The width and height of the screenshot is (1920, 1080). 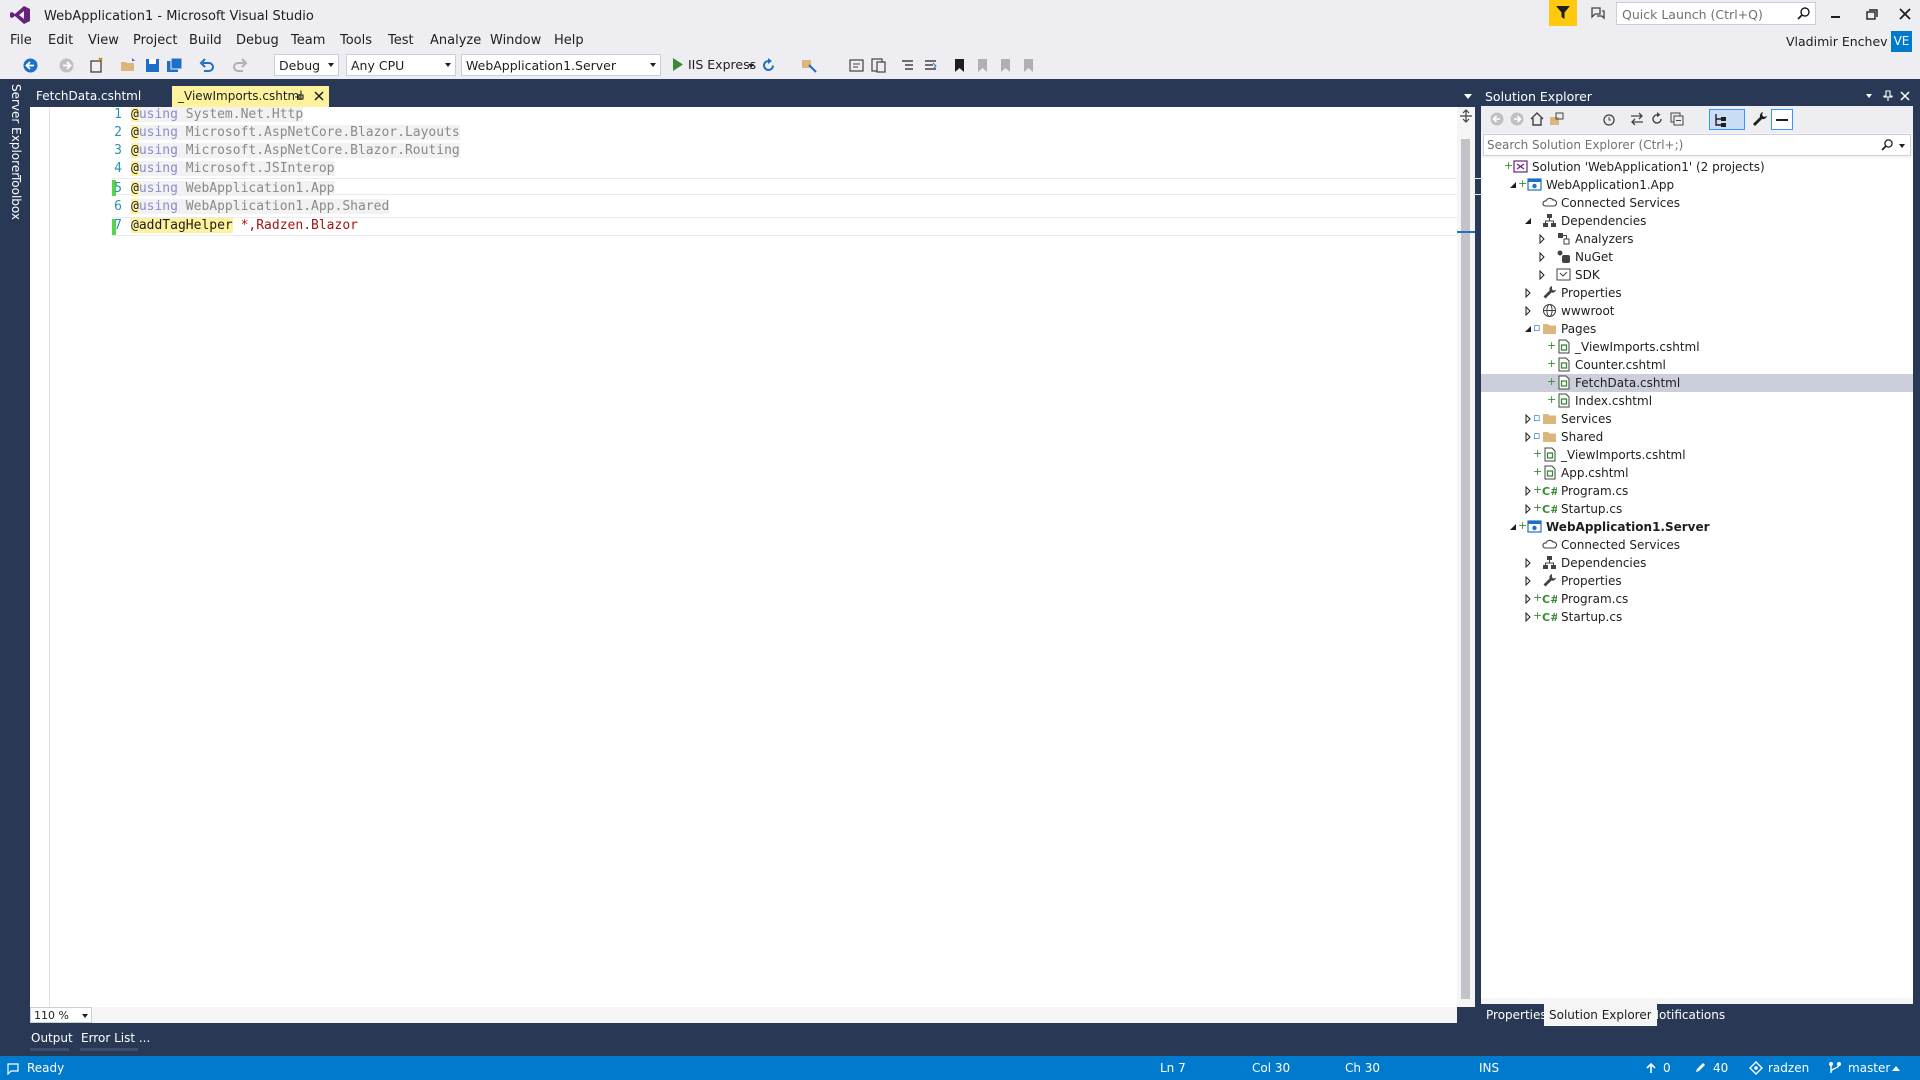 What do you see at coordinates (1687, 1015) in the screenshot?
I see `notifications-tab: Notifications` at bounding box center [1687, 1015].